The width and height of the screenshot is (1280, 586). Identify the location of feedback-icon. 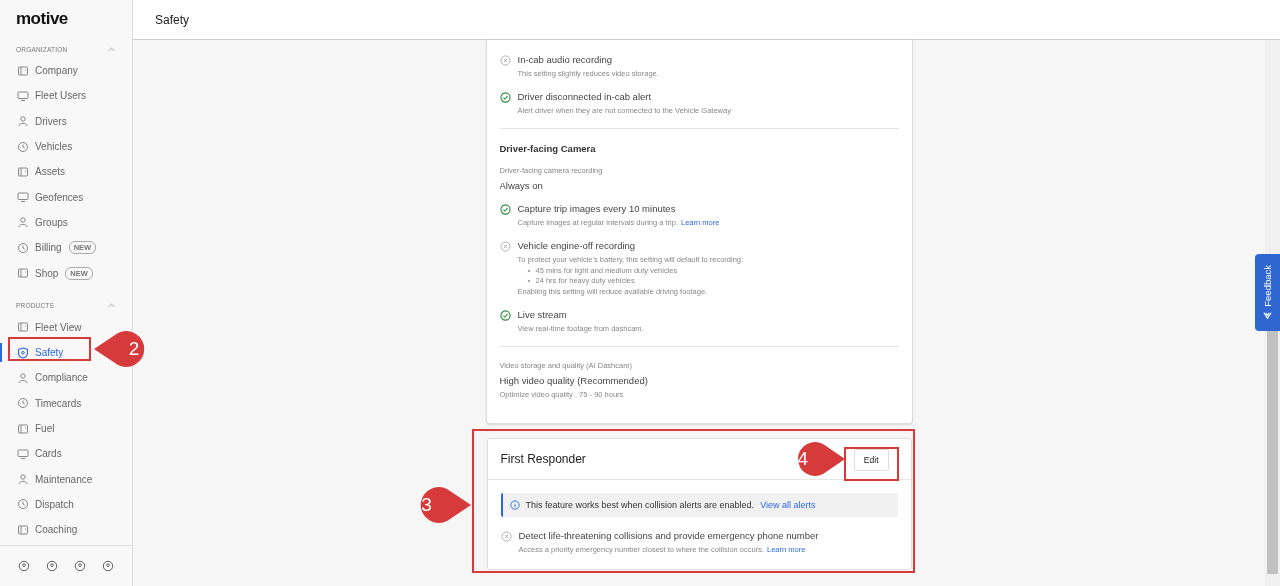
(1267, 315).